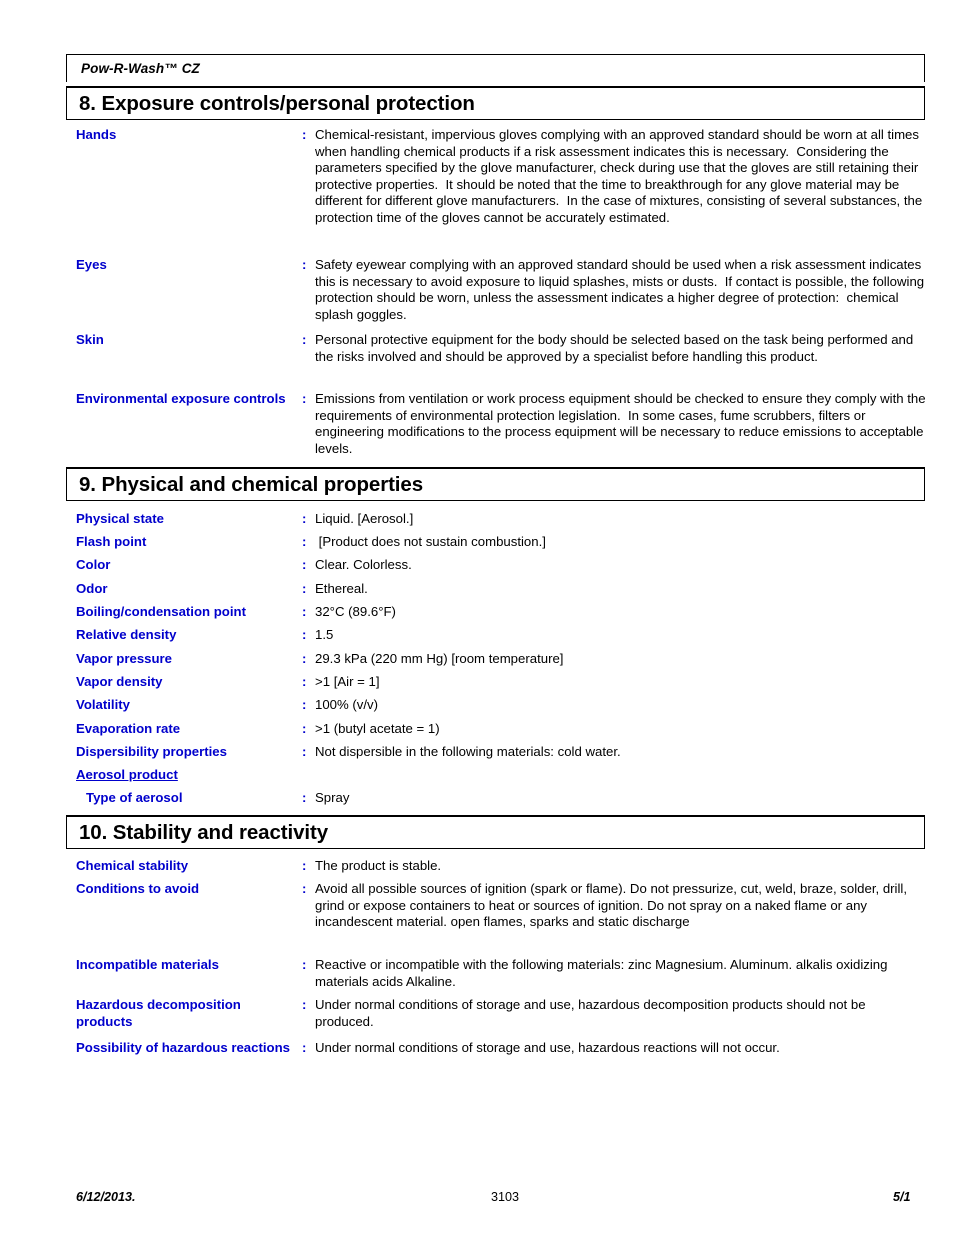 The image size is (954, 1235). What do you see at coordinates (203, 832) in the screenshot?
I see `section-title-10: 10. Stability and reactivity` at bounding box center [203, 832].